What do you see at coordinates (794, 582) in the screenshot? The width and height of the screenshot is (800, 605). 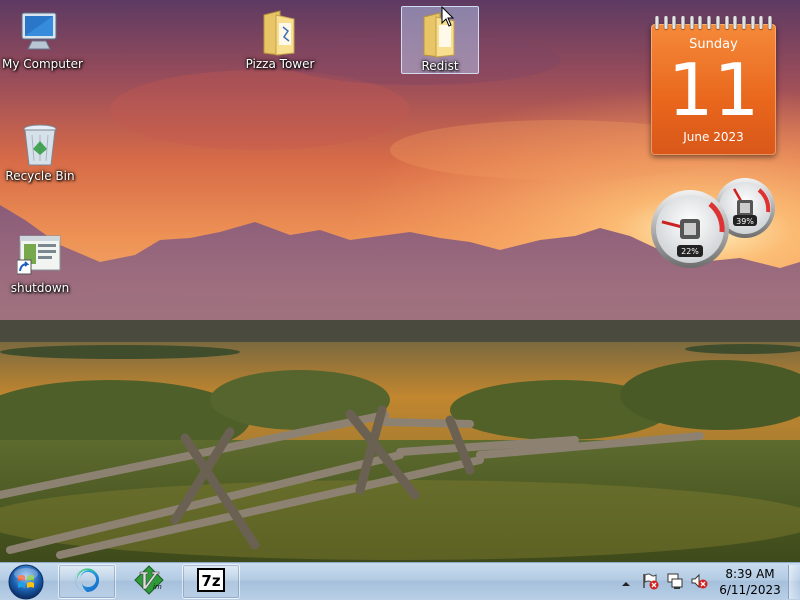 I see `show-desktop-button` at bounding box center [794, 582].